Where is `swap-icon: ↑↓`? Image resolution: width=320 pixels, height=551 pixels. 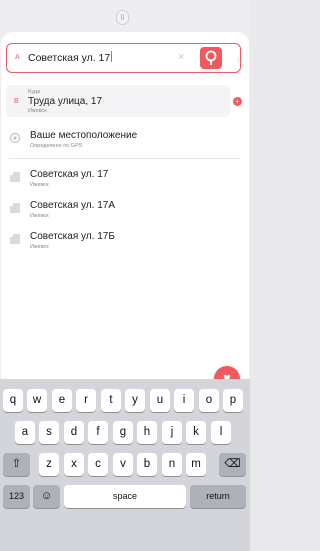 swap-icon: ↑↓ is located at coordinates (239, 60).